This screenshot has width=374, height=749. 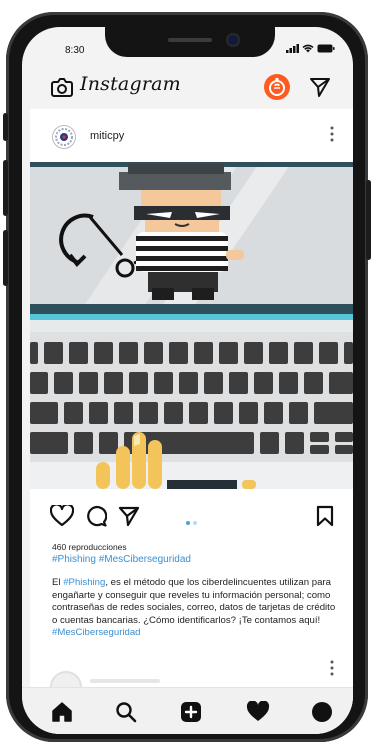 I want to click on battery-icon, so click(x=326, y=48).